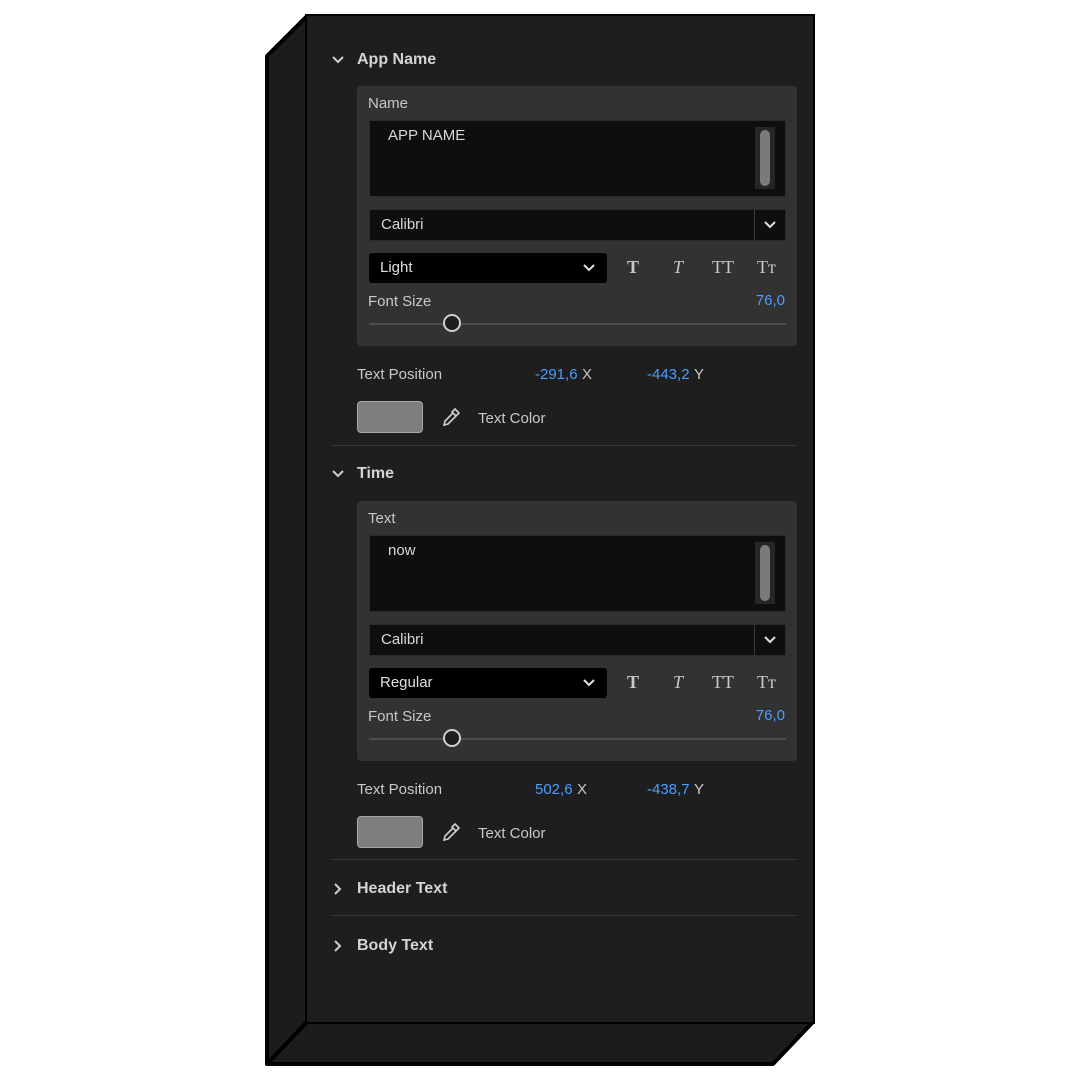 The image size is (1080, 1080). I want to click on position-y-value: -443,2, so click(668, 374).